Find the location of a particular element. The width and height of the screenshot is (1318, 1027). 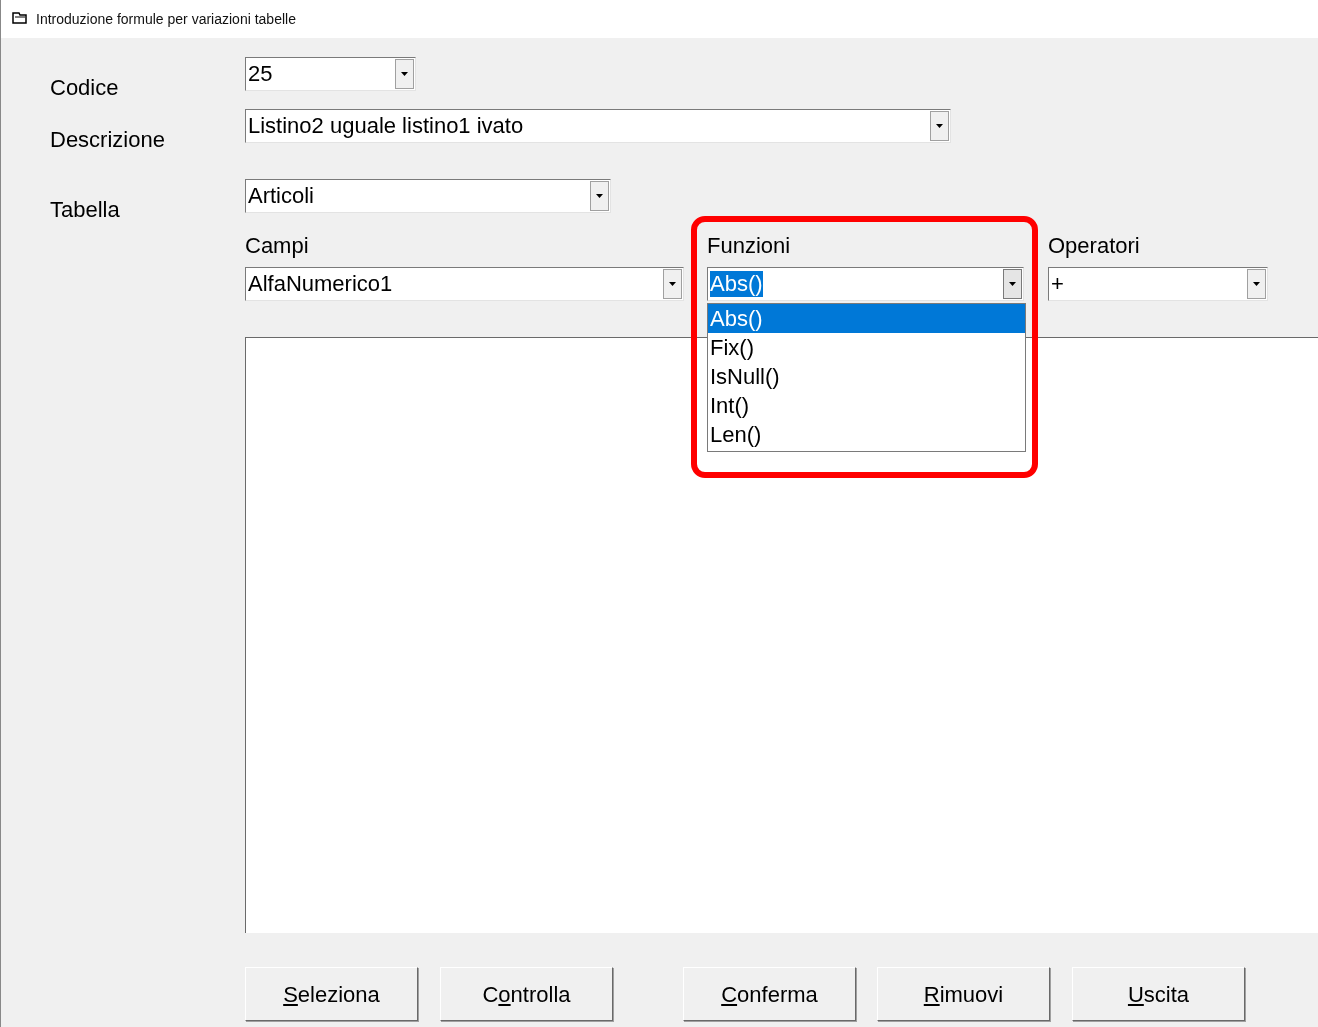

action-button: Uscita is located at coordinates (1158, 994).